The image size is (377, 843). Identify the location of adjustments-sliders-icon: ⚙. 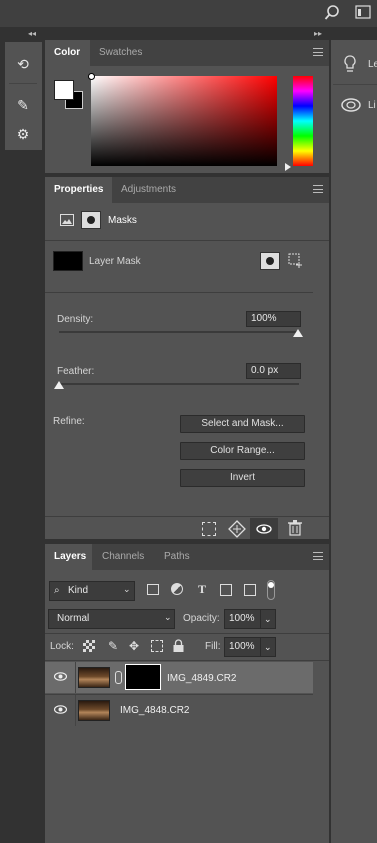
(23, 134).